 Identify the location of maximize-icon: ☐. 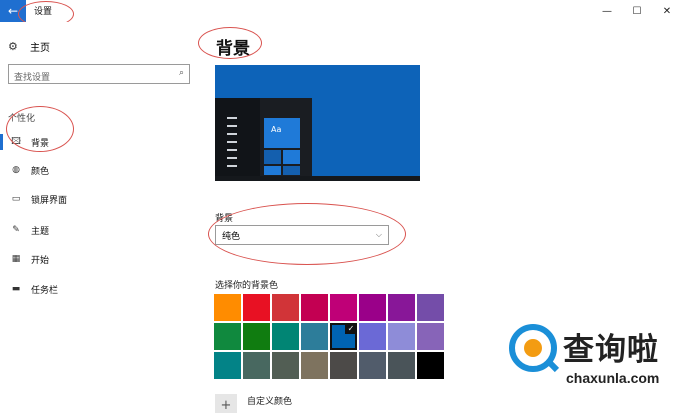
(637, 11).